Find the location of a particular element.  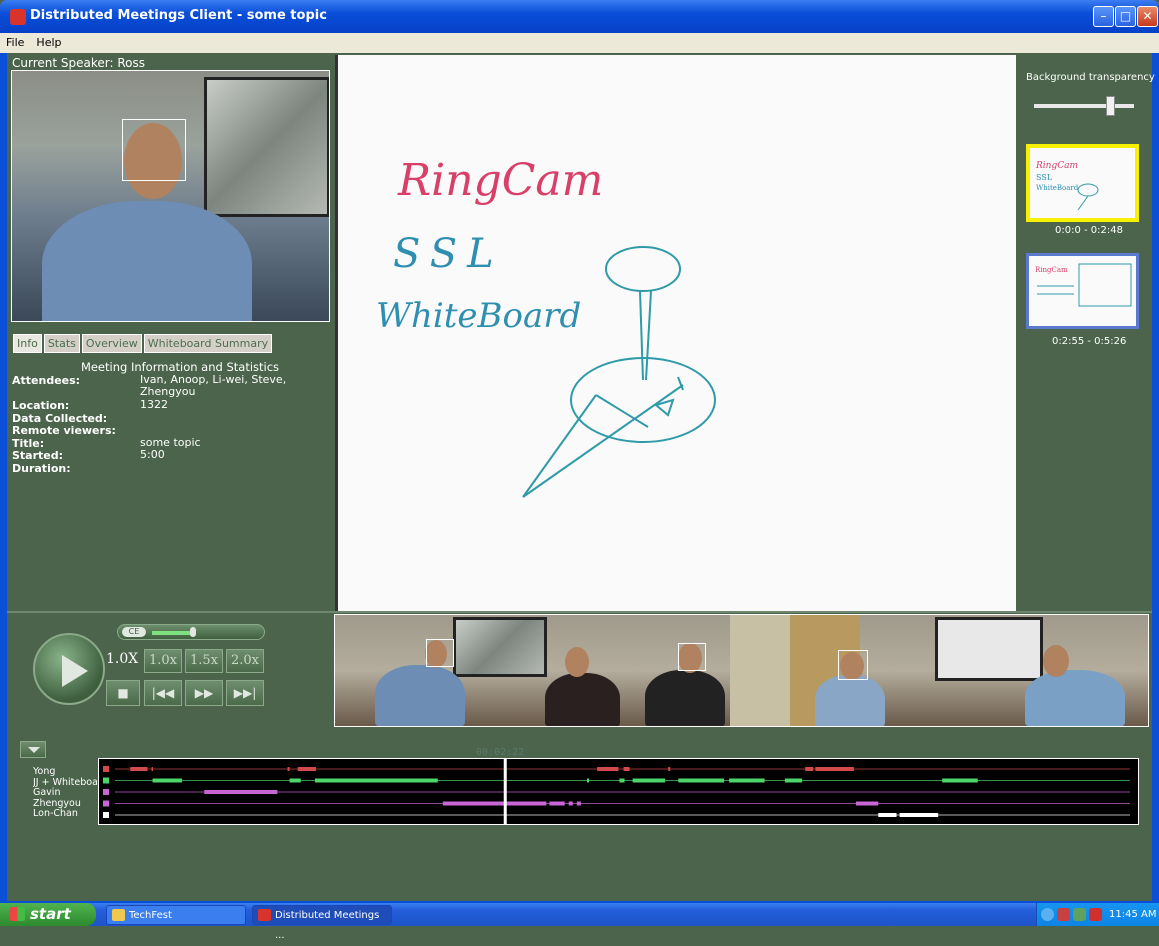

whiteboard-drawing: RingCam SSL WhiteBoard is located at coordinates (546, 326).